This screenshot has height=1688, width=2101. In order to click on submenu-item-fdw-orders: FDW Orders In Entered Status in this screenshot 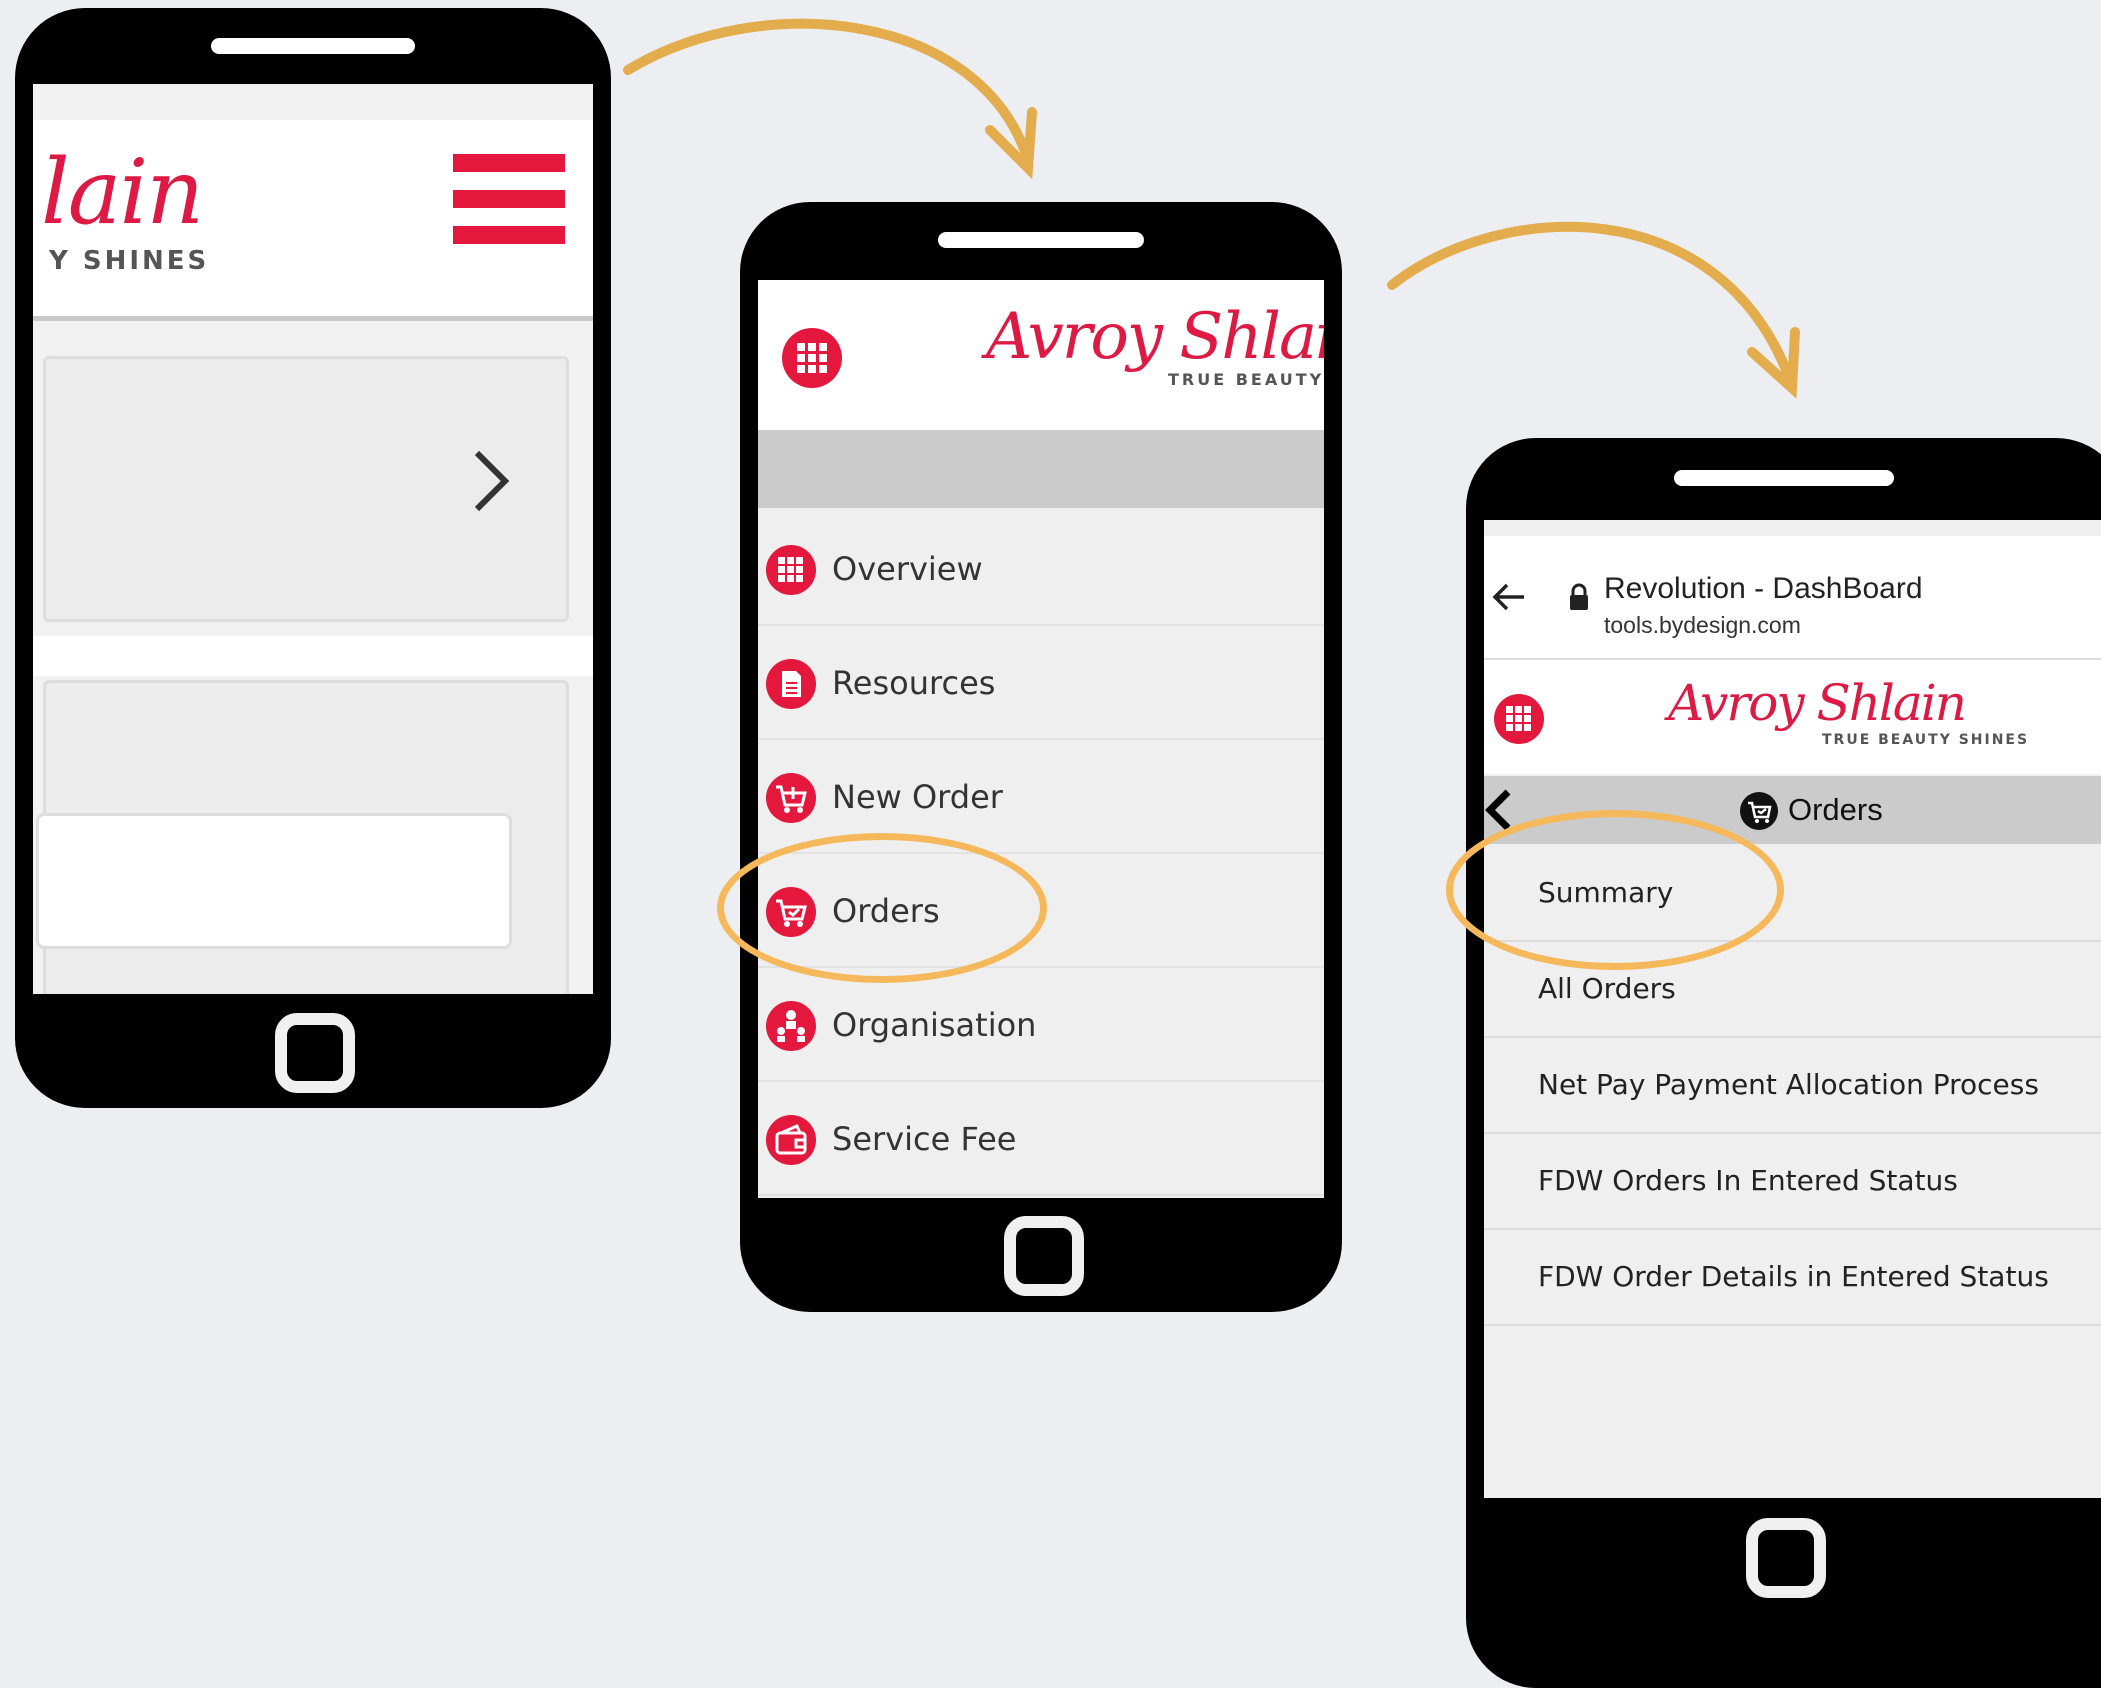, I will do `click(1792, 1181)`.